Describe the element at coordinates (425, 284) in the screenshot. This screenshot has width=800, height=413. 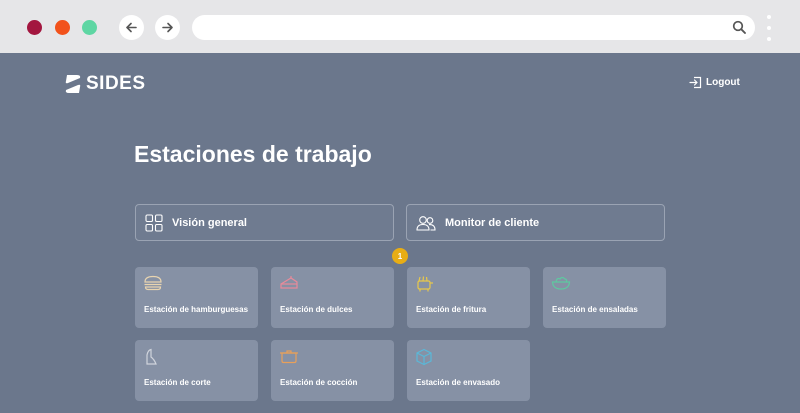
I see `fryer-icon` at that location.